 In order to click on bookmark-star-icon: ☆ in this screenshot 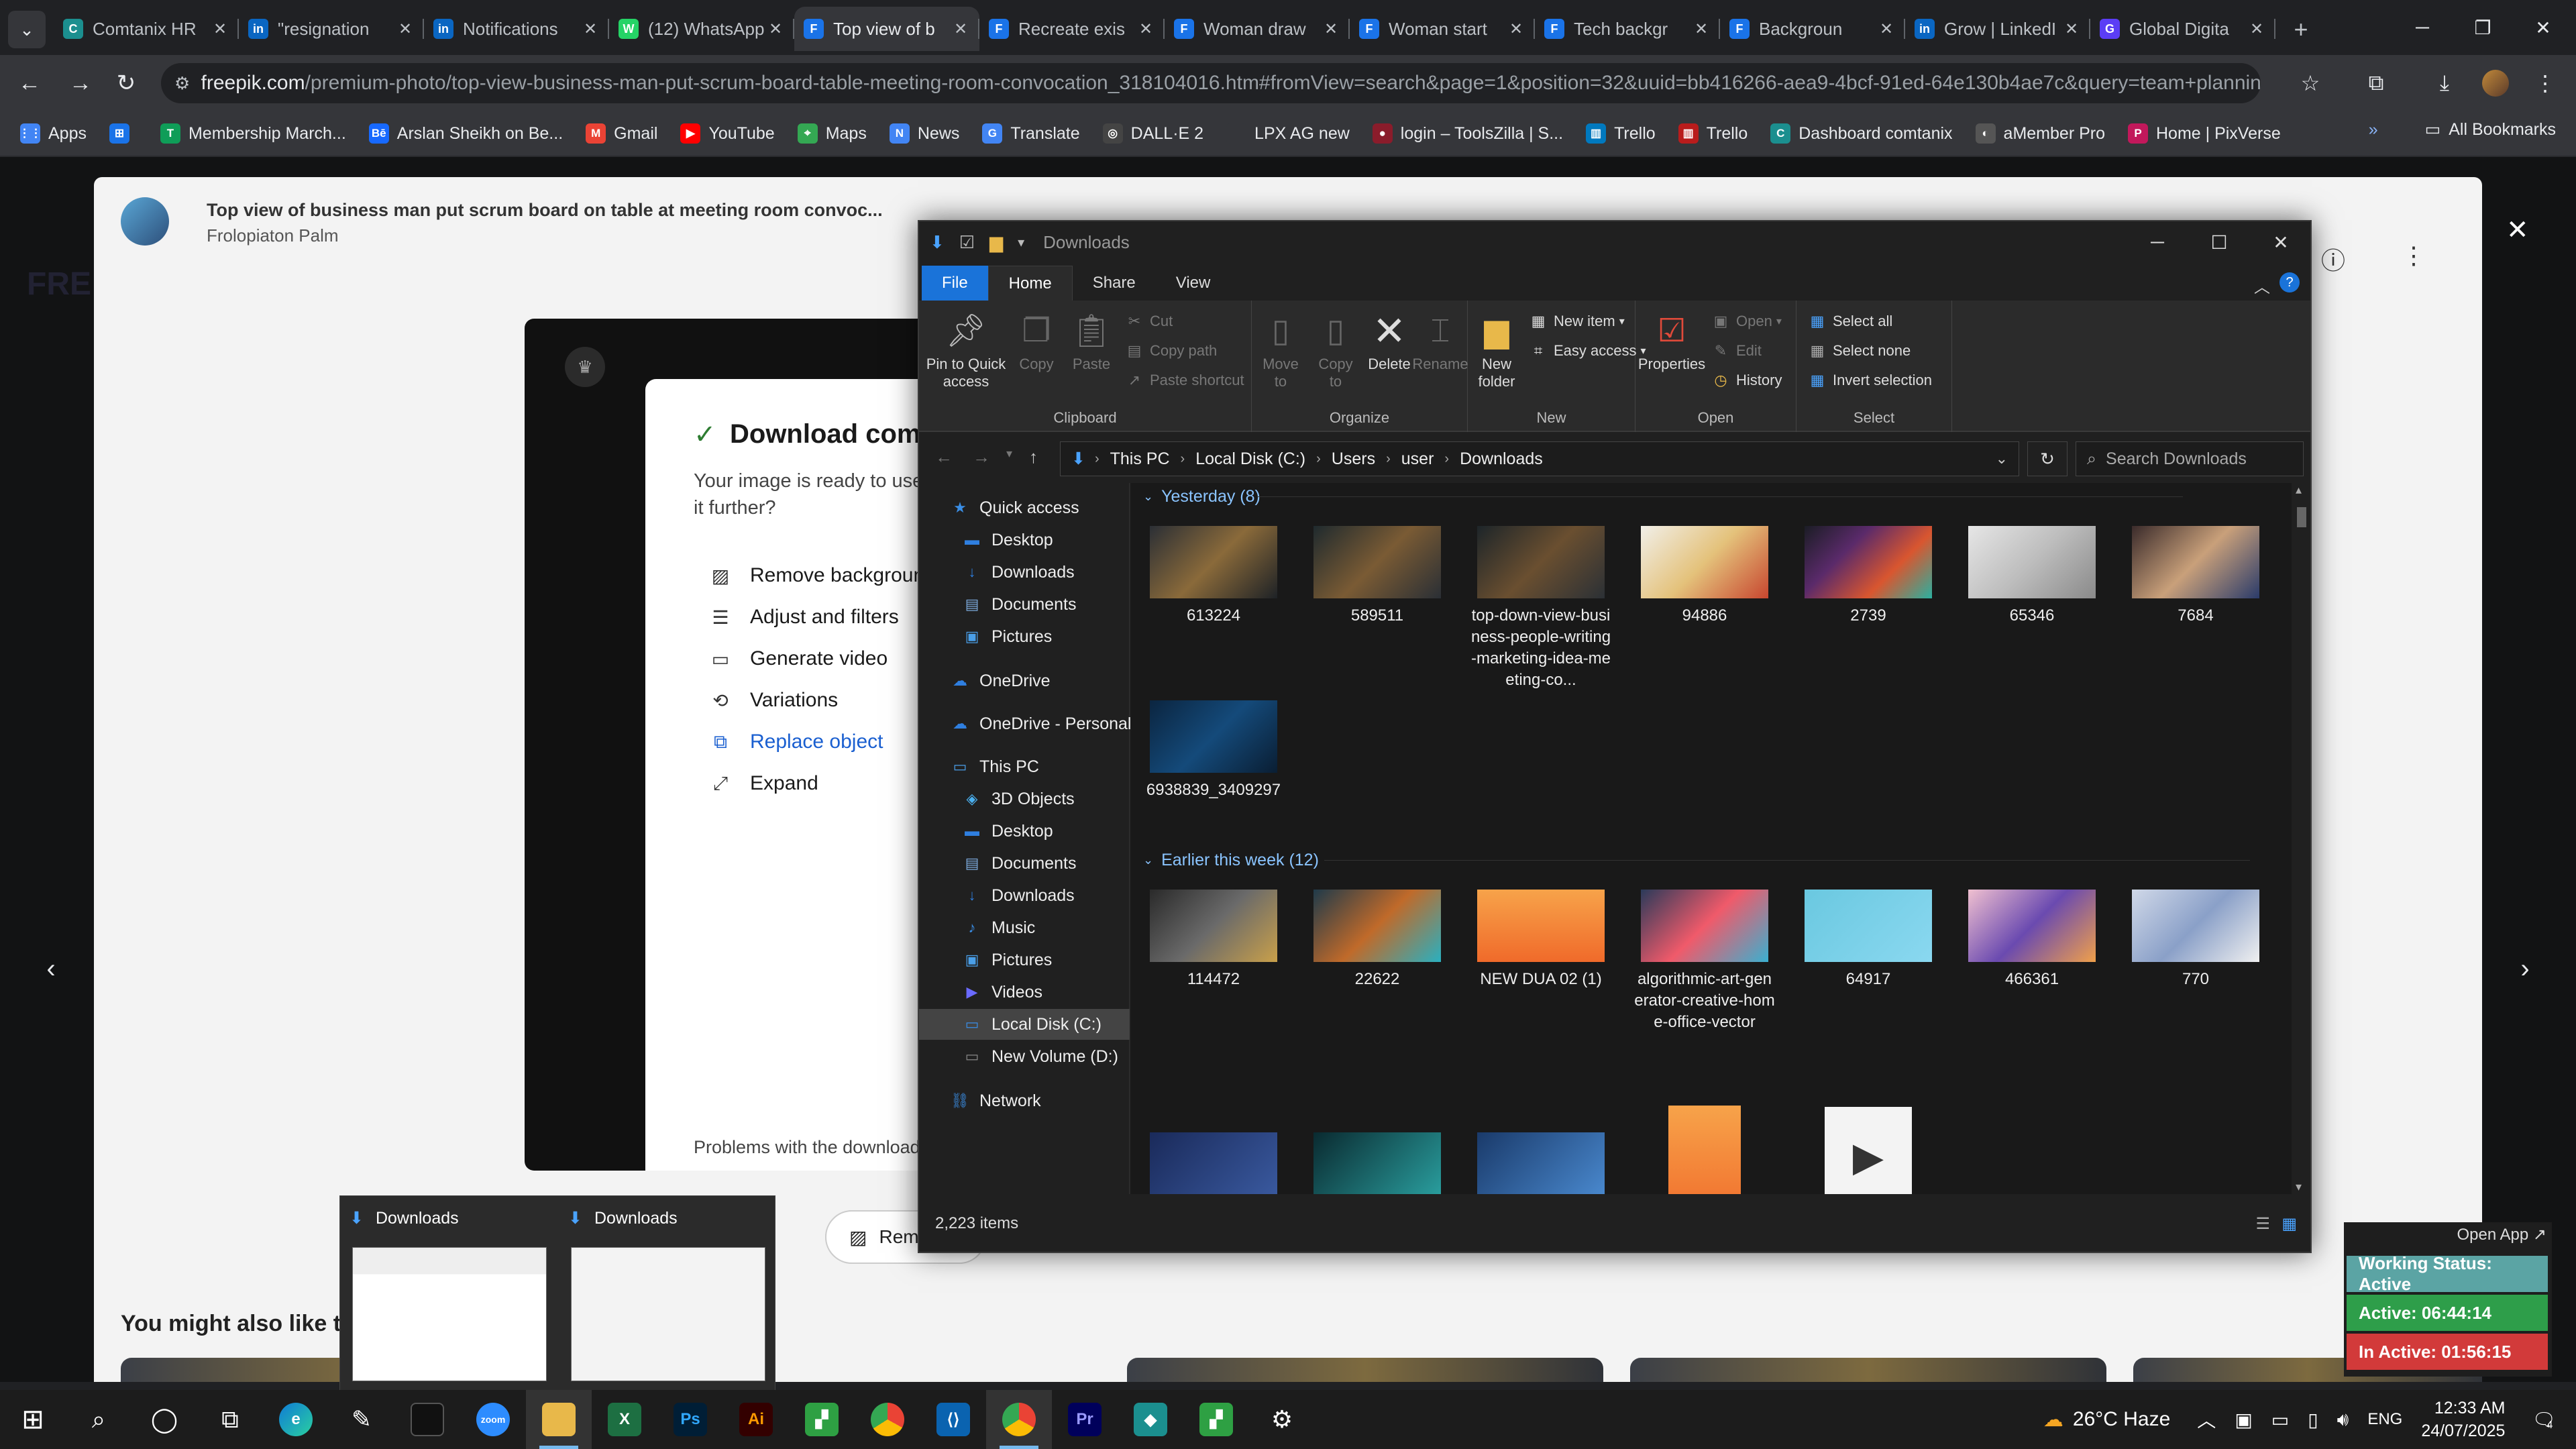, I will do `click(2310, 83)`.